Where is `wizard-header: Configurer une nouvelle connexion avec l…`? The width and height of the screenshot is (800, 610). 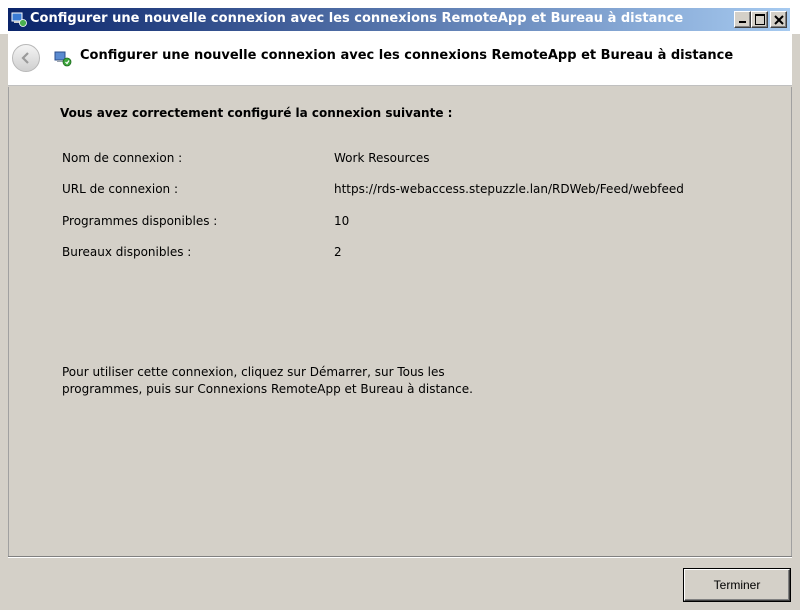 wizard-header: Configurer une nouvelle connexion avec l… is located at coordinates (400, 58).